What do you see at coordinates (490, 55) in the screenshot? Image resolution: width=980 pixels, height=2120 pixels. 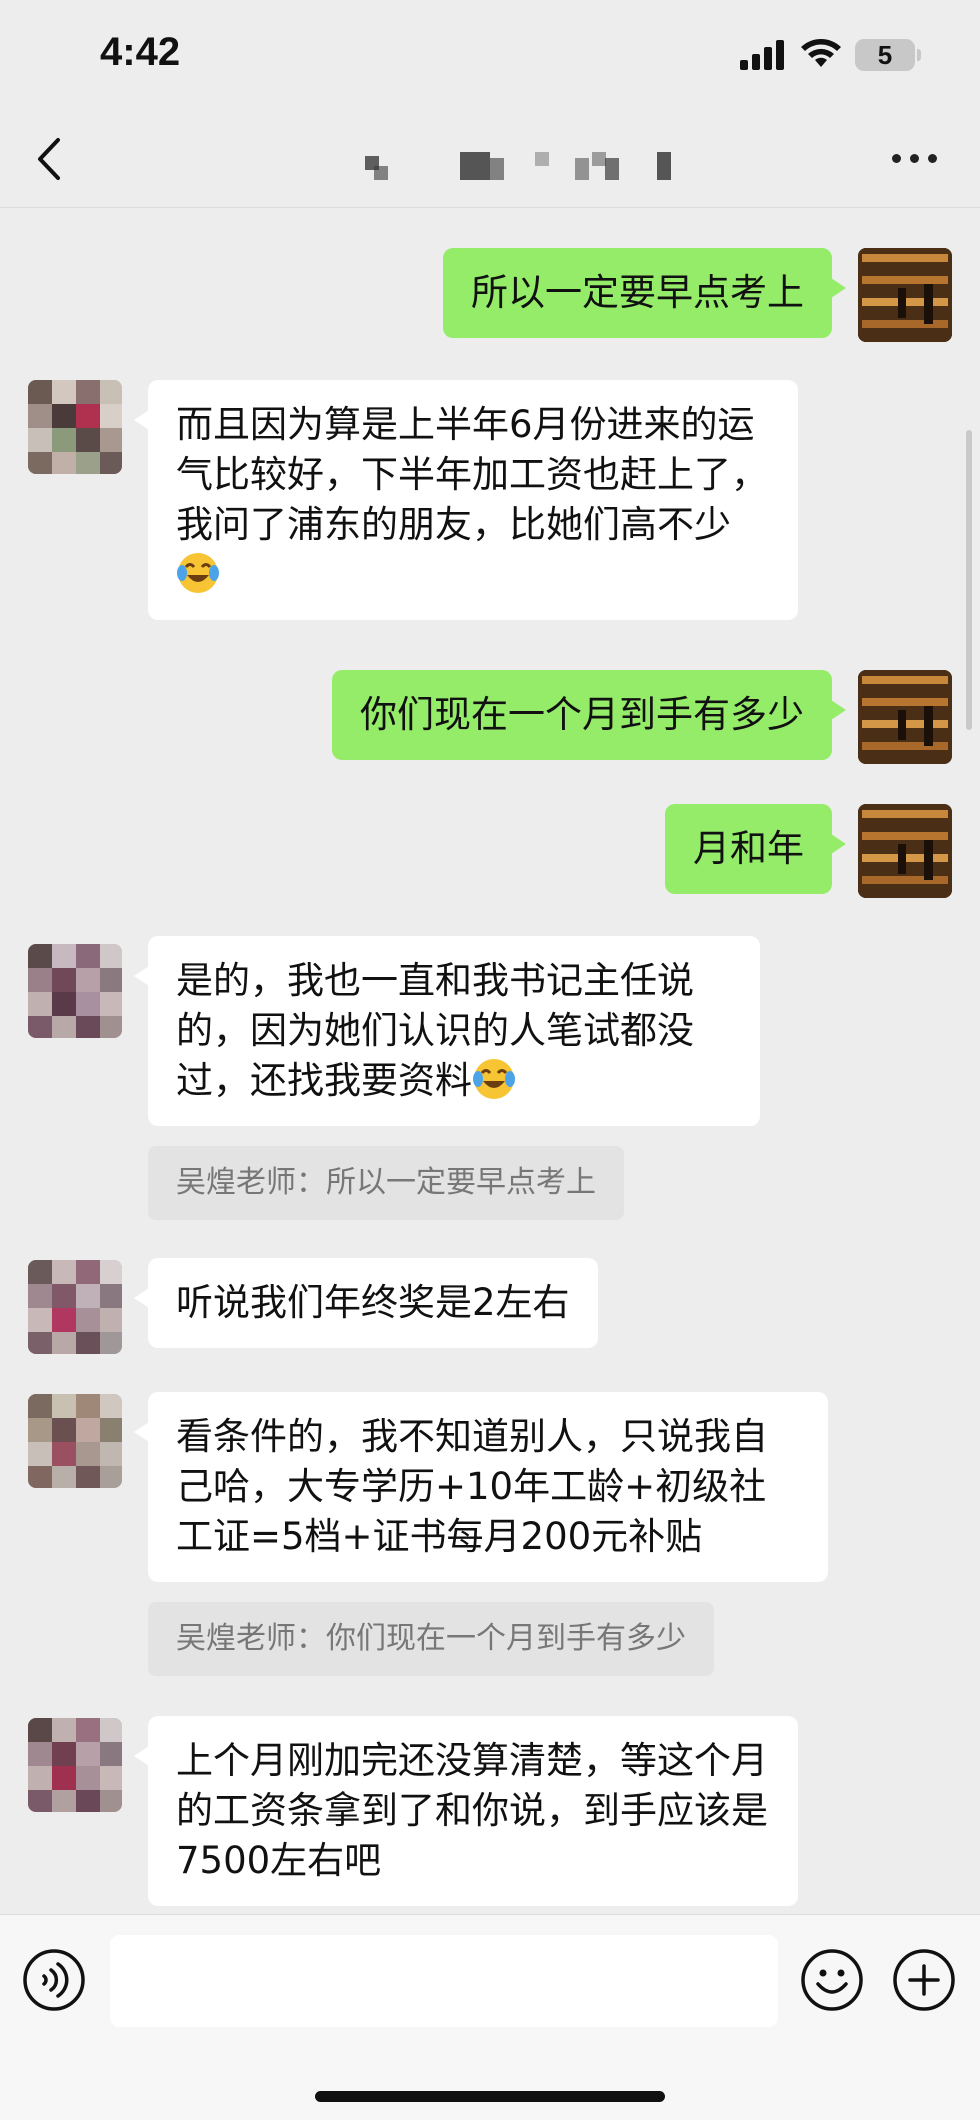 I see `status-bar: 4:42 5` at bounding box center [490, 55].